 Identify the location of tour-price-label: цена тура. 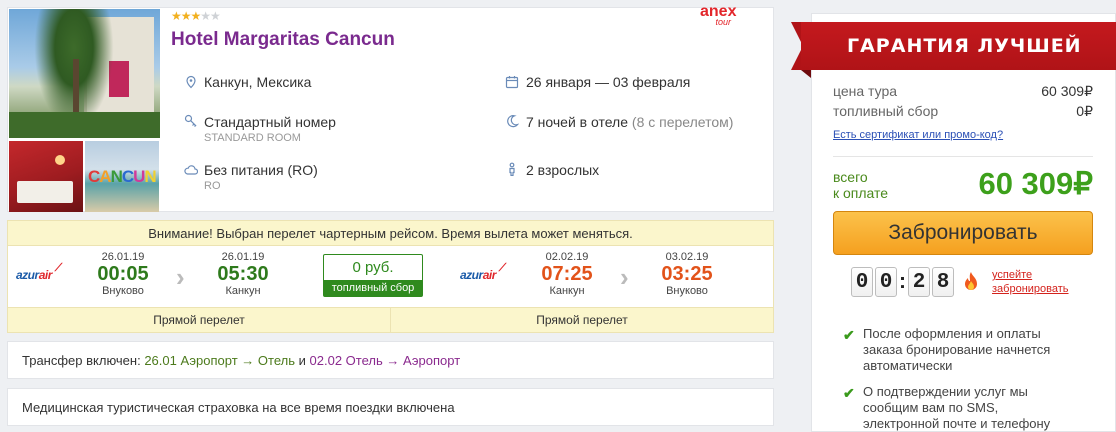
(865, 91).